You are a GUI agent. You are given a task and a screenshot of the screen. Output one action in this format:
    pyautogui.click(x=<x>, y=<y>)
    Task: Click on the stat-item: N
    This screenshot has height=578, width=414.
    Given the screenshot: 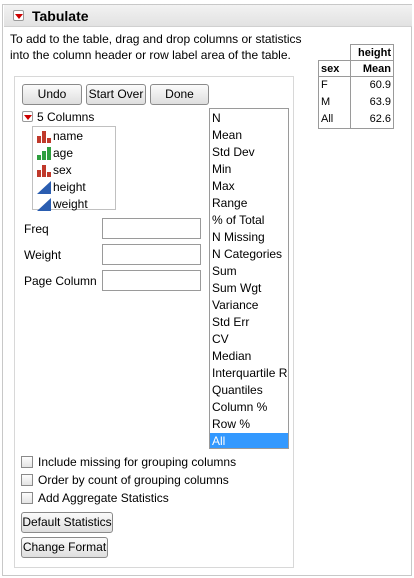 What is the action you would take?
    pyautogui.click(x=249, y=118)
    